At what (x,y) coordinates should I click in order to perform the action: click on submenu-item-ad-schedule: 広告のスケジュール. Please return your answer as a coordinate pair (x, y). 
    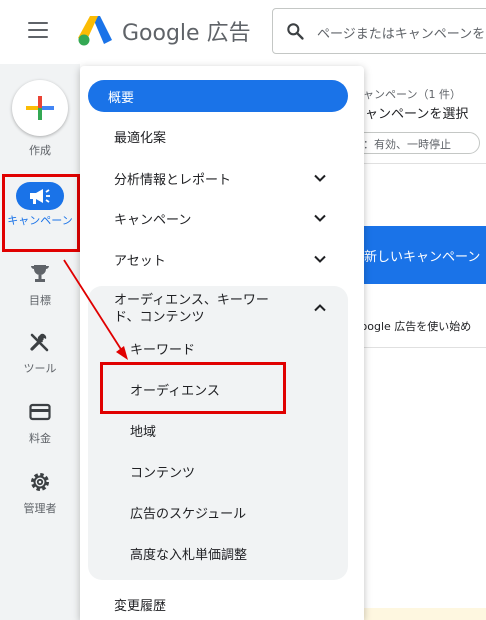
    Looking at the image, I should click on (218, 512).